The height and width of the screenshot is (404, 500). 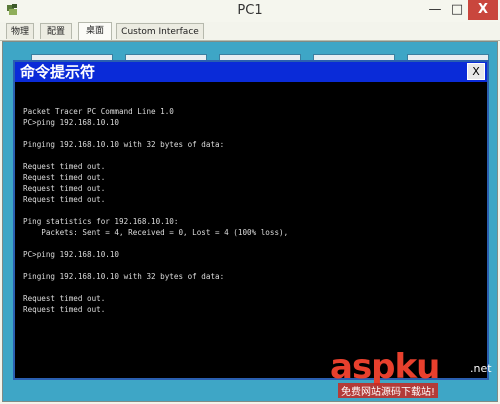 What do you see at coordinates (20, 31) in the screenshot?
I see `tab-physical: 物理` at bounding box center [20, 31].